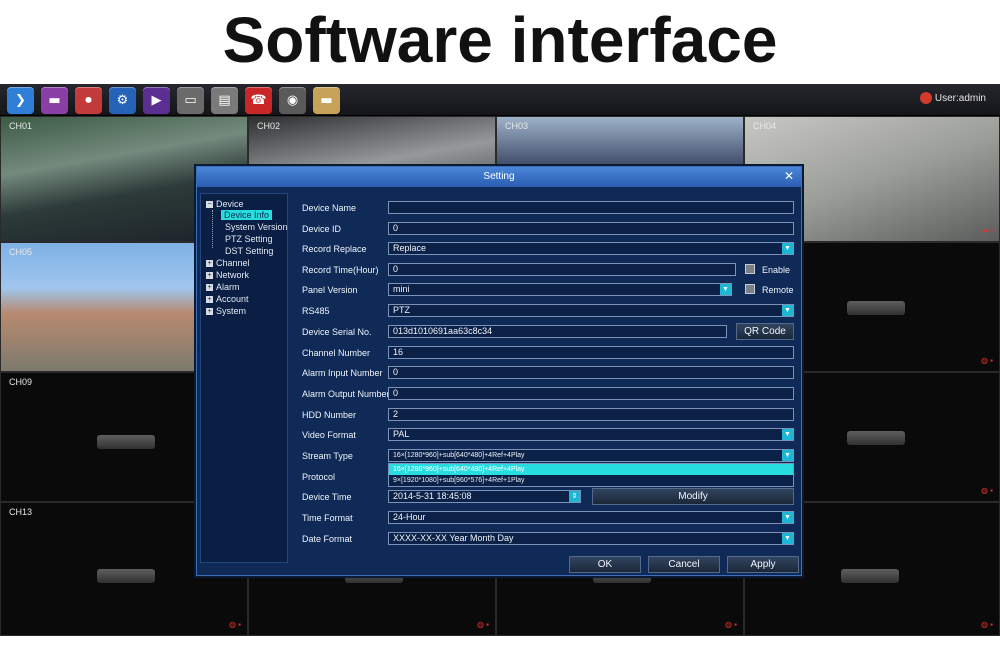  I want to click on record-replace-select: Replace ▼, so click(591, 248).